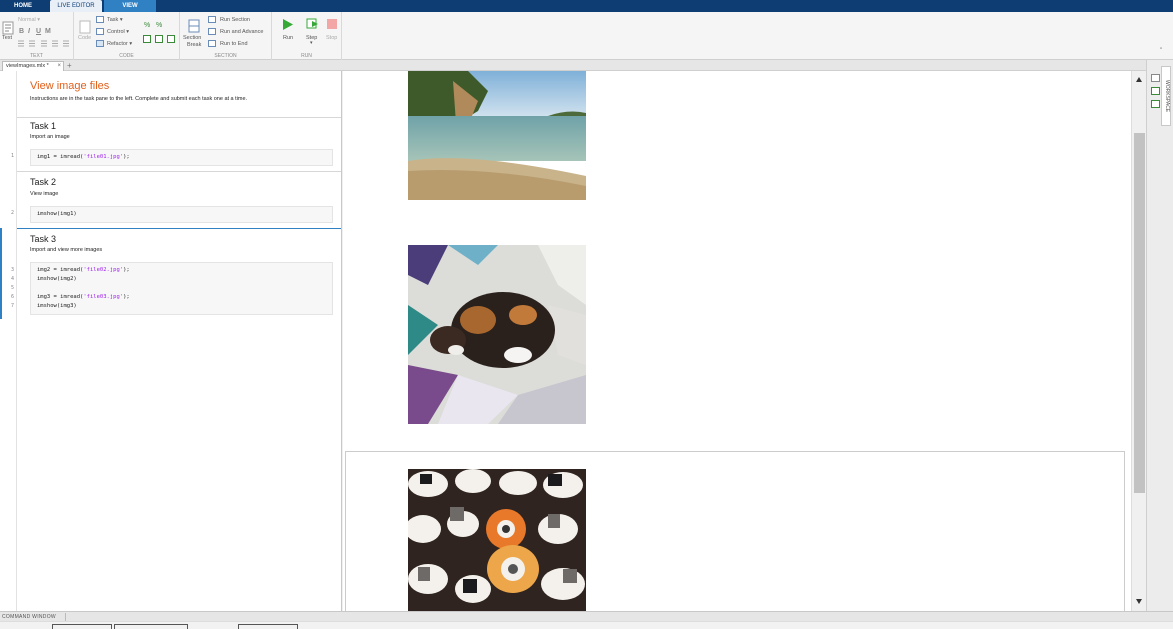 The width and height of the screenshot is (1173, 629). What do you see at coordinates (57, 279) in the screenshot?
I see `code-line: imshow(img2)` at bounding box center [57, 279].